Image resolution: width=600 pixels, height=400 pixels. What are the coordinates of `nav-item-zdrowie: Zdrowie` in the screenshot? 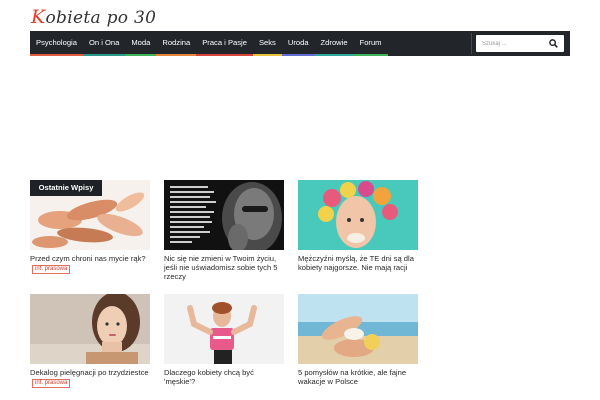 It's located at (334, 43).